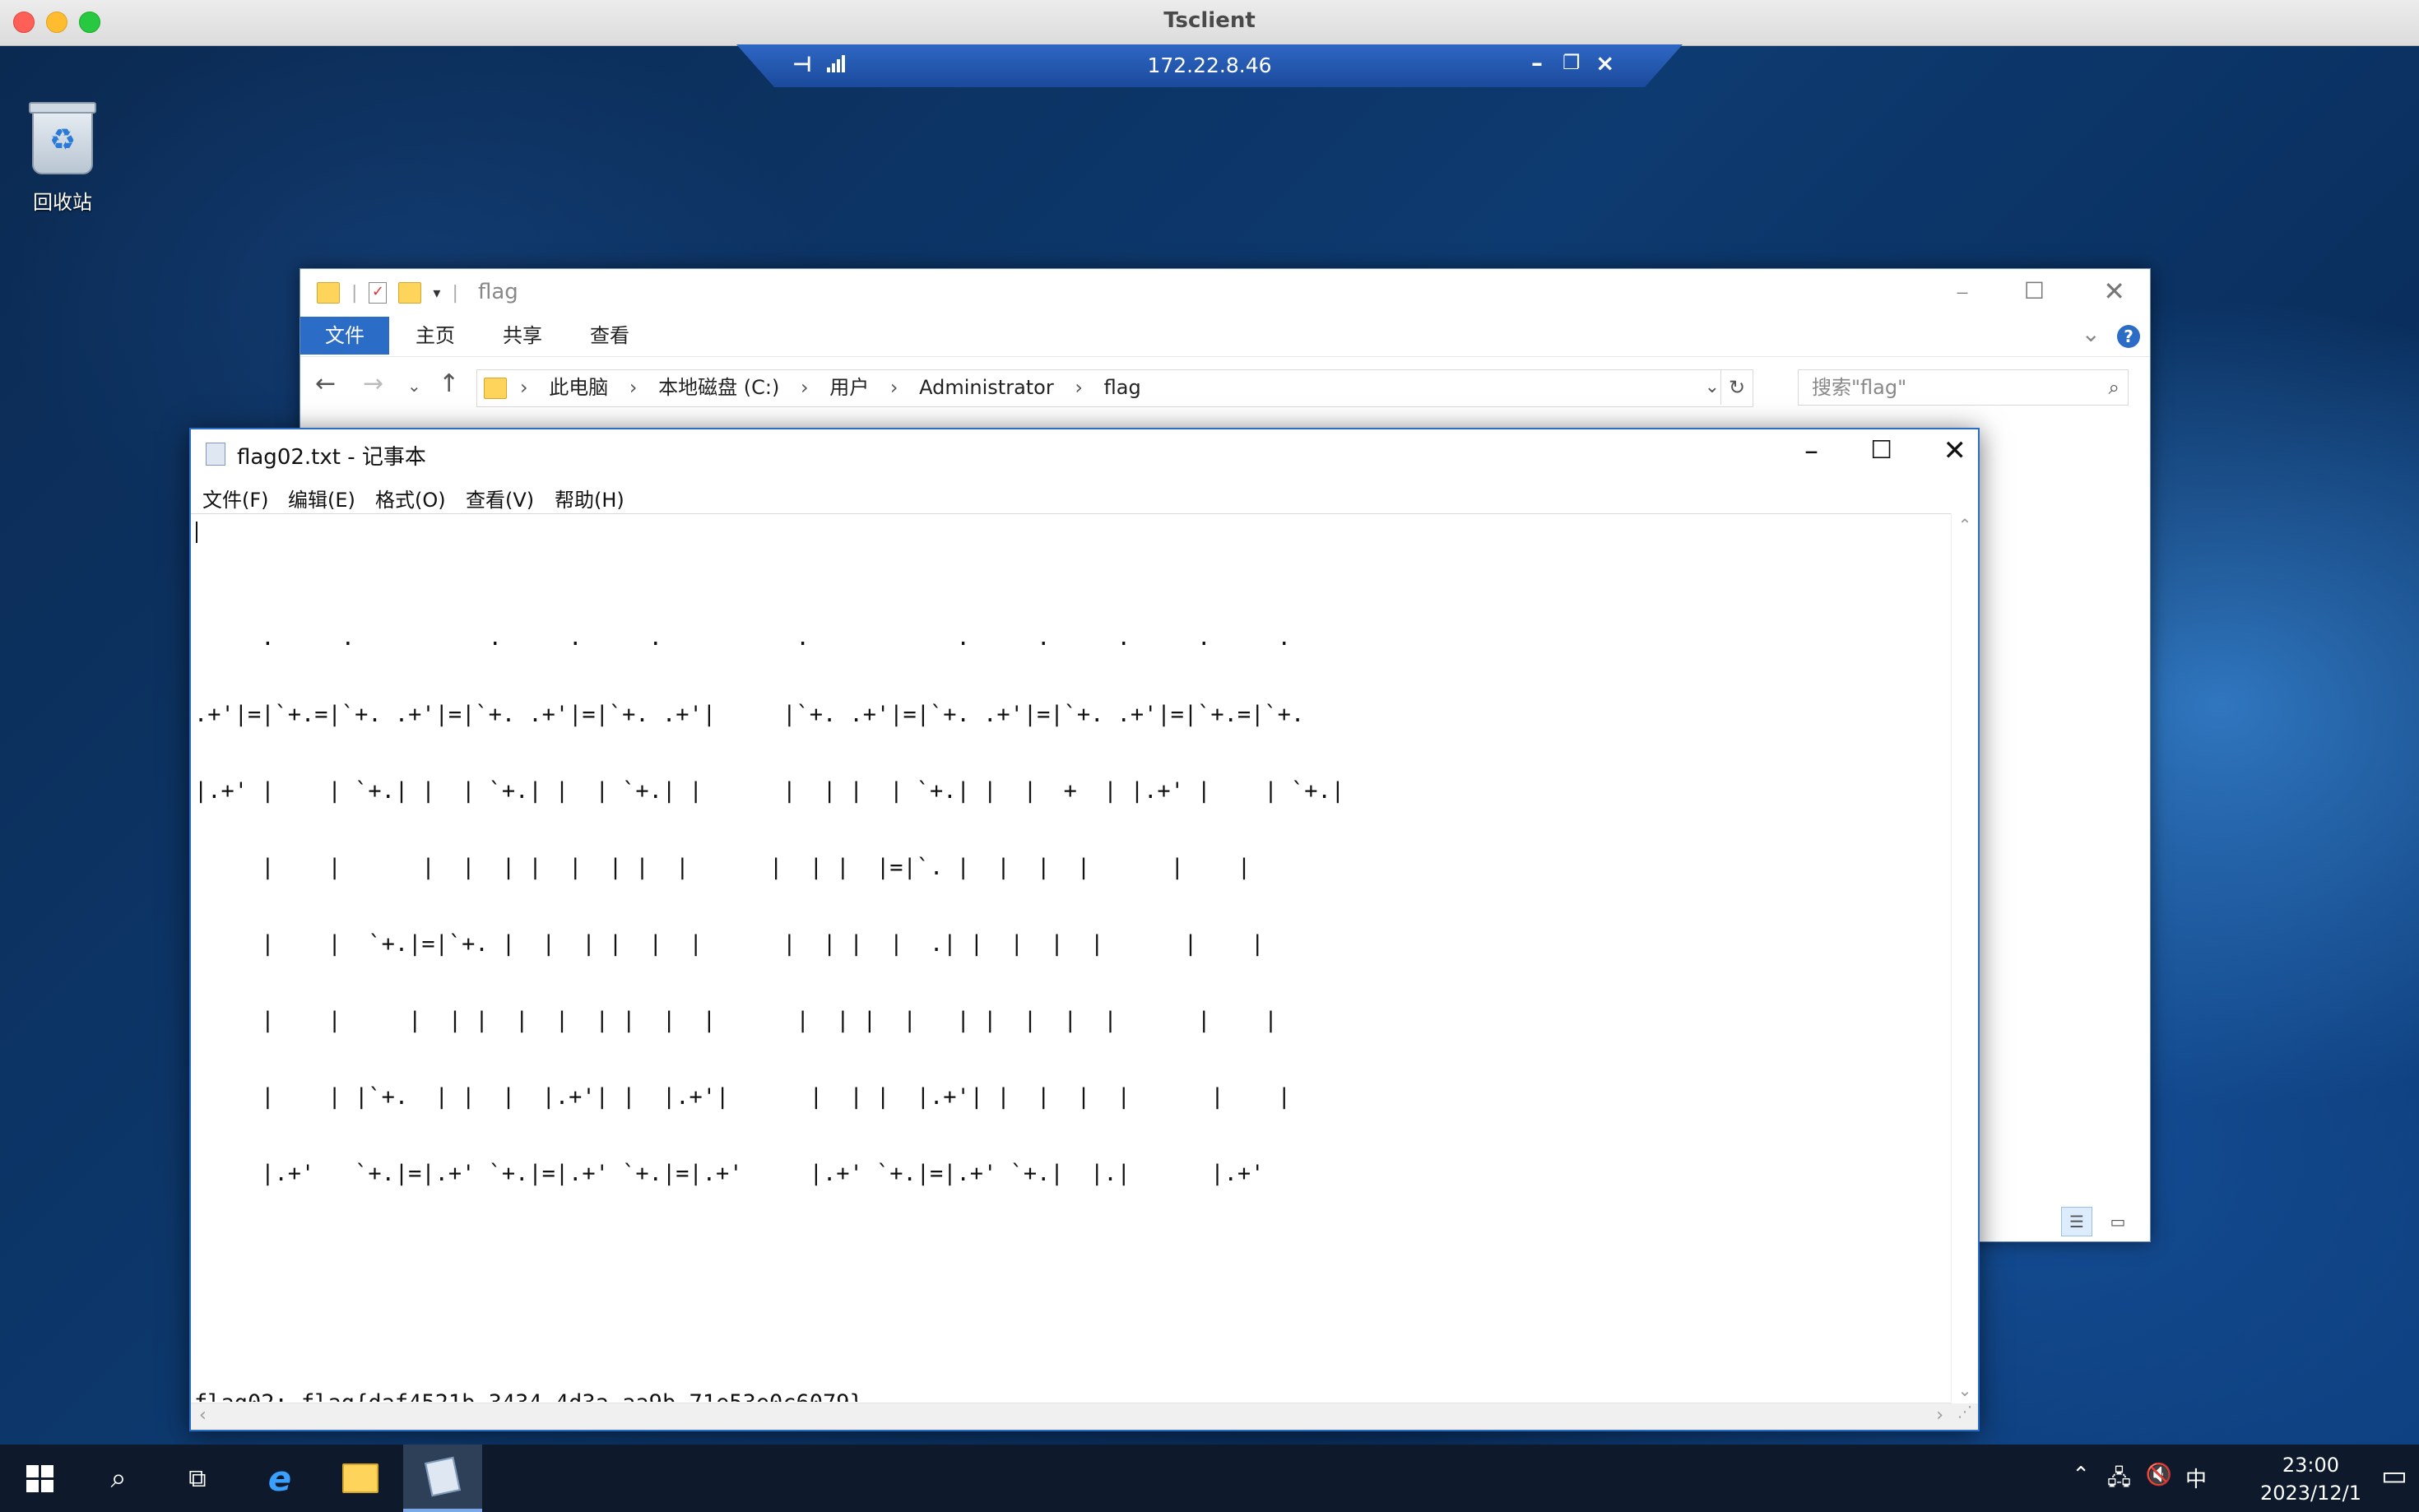 This screenshot has width=2419, height=1512. Describe the element at coordinates (2310, 1493) in the screenshot. I see `clock-date: 2023/12/1` at that location.